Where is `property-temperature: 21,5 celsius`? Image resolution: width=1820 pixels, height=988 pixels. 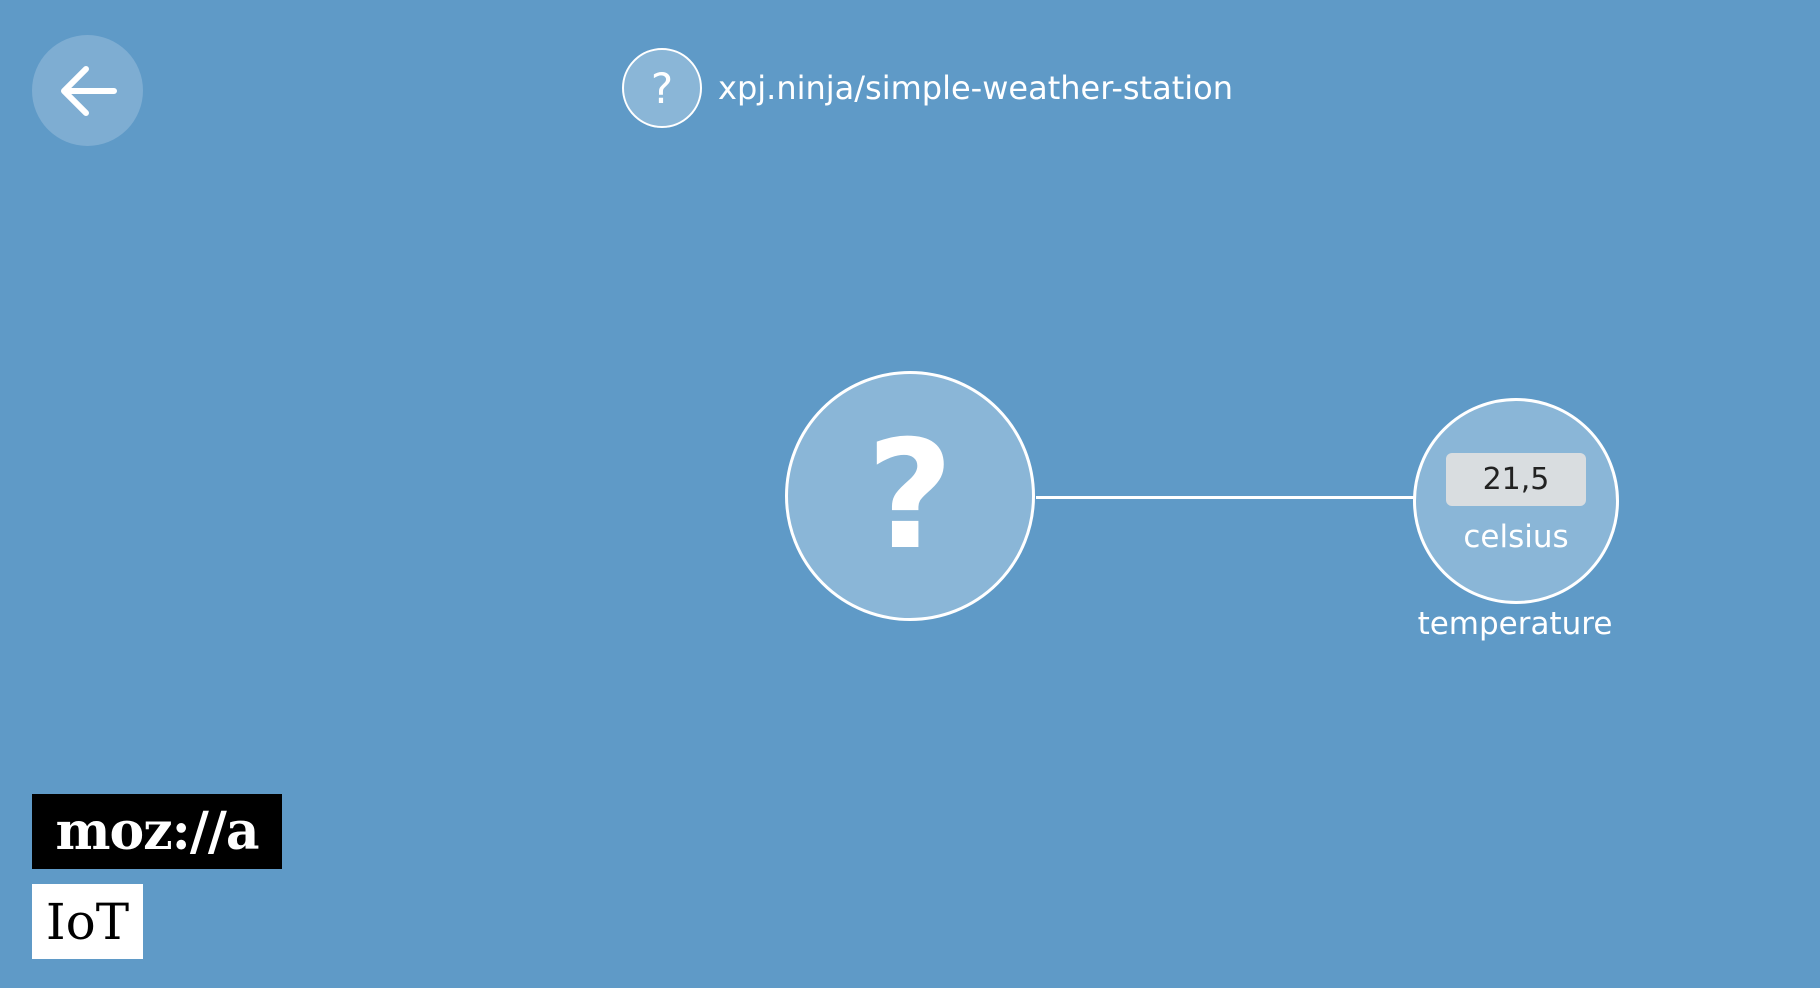 property-temperature: 21,5 celsius is located at coordinates (1516, 501).